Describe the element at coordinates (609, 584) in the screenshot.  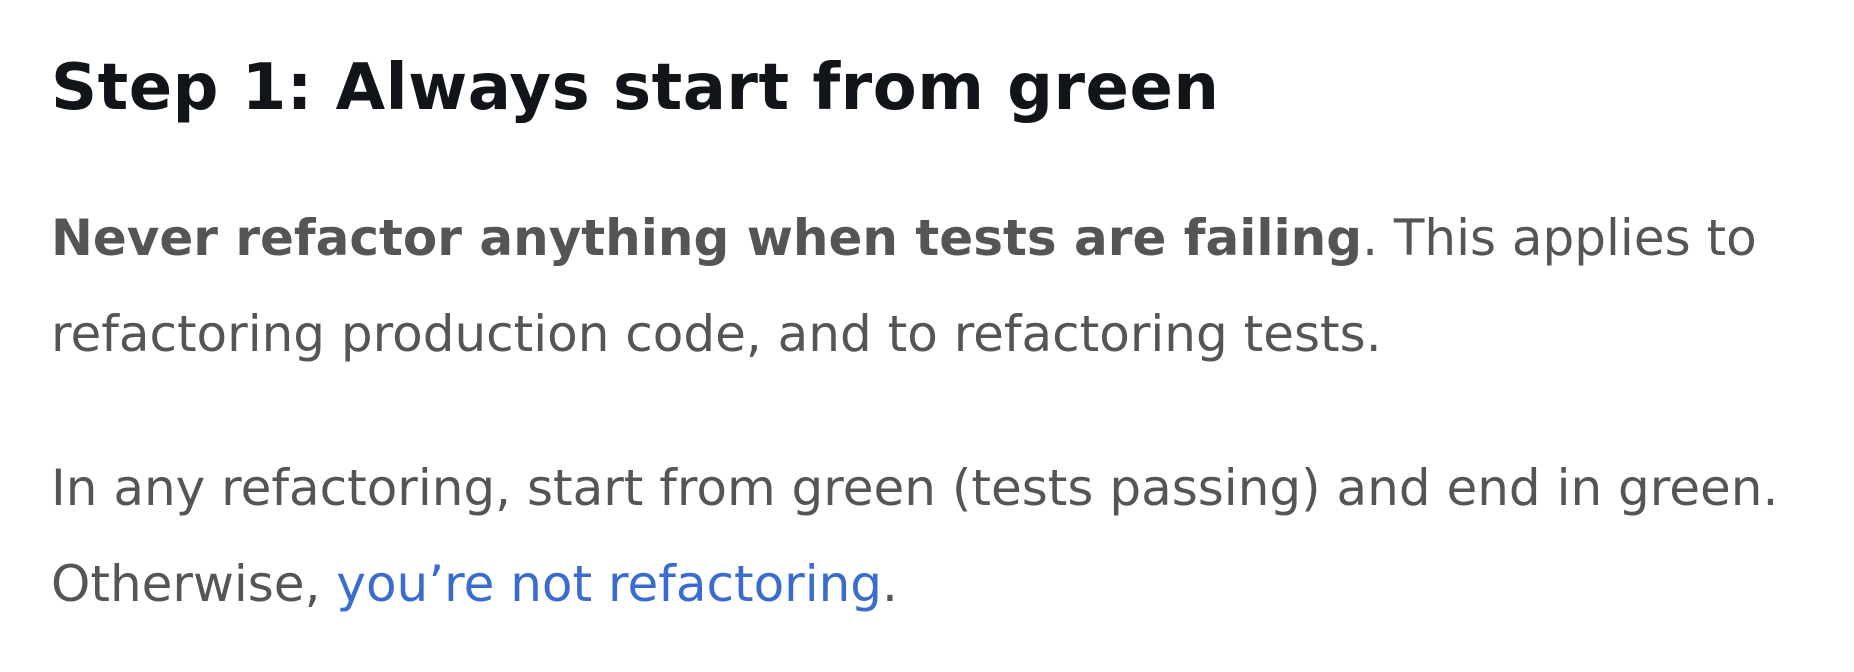
I see `not-refactoring-link: you’re not refactoring` at that location.